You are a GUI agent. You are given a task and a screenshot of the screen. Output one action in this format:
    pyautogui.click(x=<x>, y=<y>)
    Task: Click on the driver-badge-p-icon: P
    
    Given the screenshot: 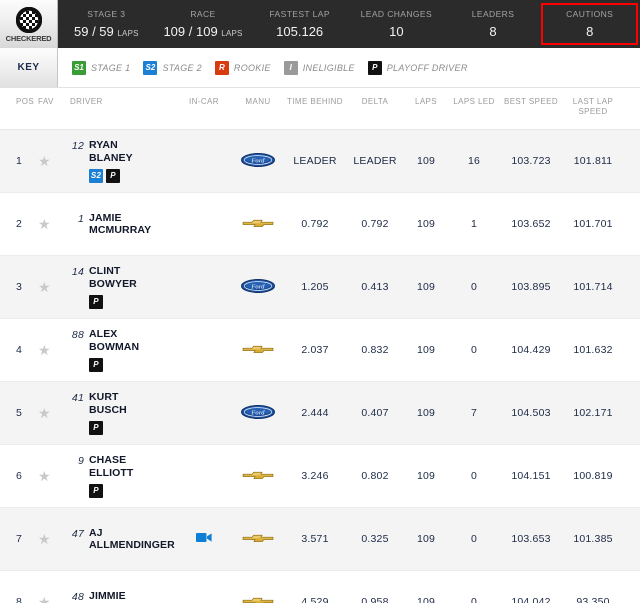 What is the action you would take?
    pyautogui.click(x=96, y=427)
    